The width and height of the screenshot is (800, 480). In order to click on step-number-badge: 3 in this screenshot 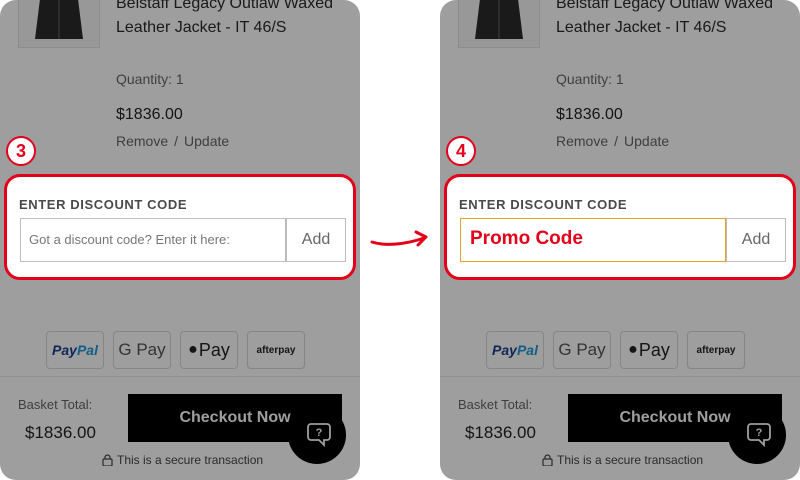, I will do `click(21, 151)`.